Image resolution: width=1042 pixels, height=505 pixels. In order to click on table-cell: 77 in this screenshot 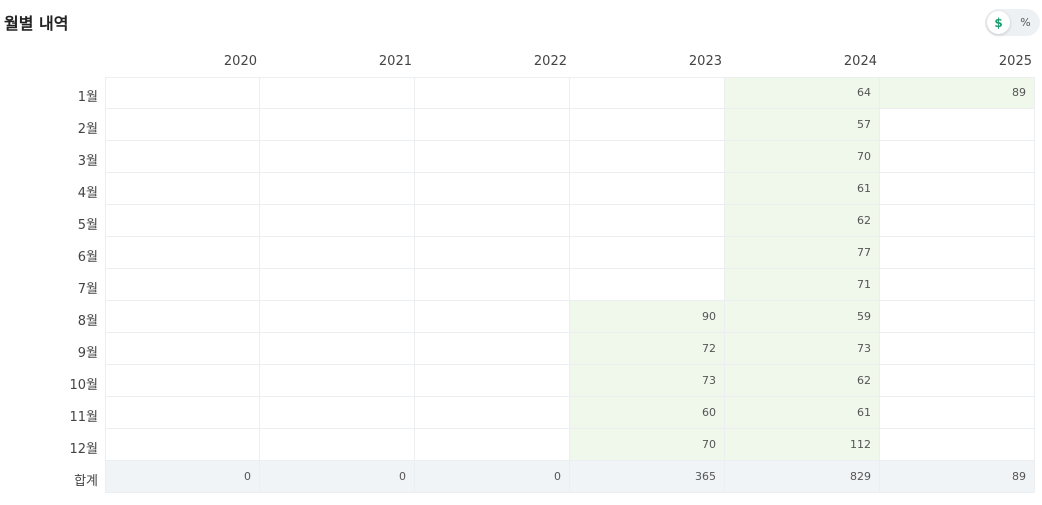, I will do `click(802, 253)`.